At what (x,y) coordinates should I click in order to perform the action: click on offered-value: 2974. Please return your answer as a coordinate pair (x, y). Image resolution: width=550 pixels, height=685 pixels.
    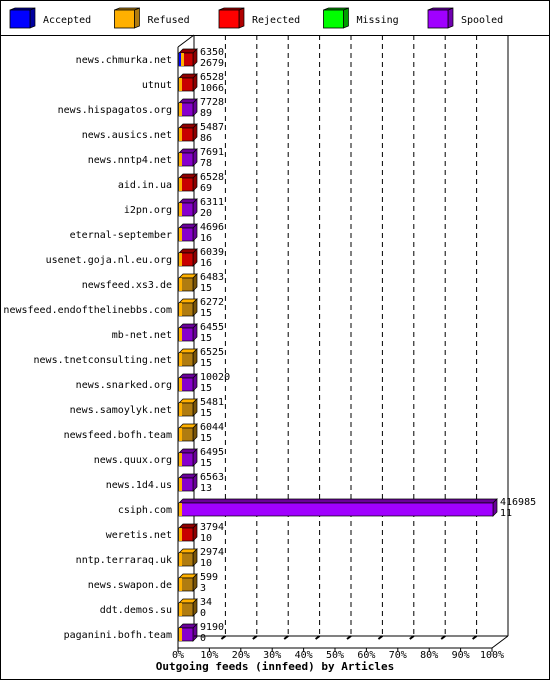
    Looking at the image, I should click on (212, 552).